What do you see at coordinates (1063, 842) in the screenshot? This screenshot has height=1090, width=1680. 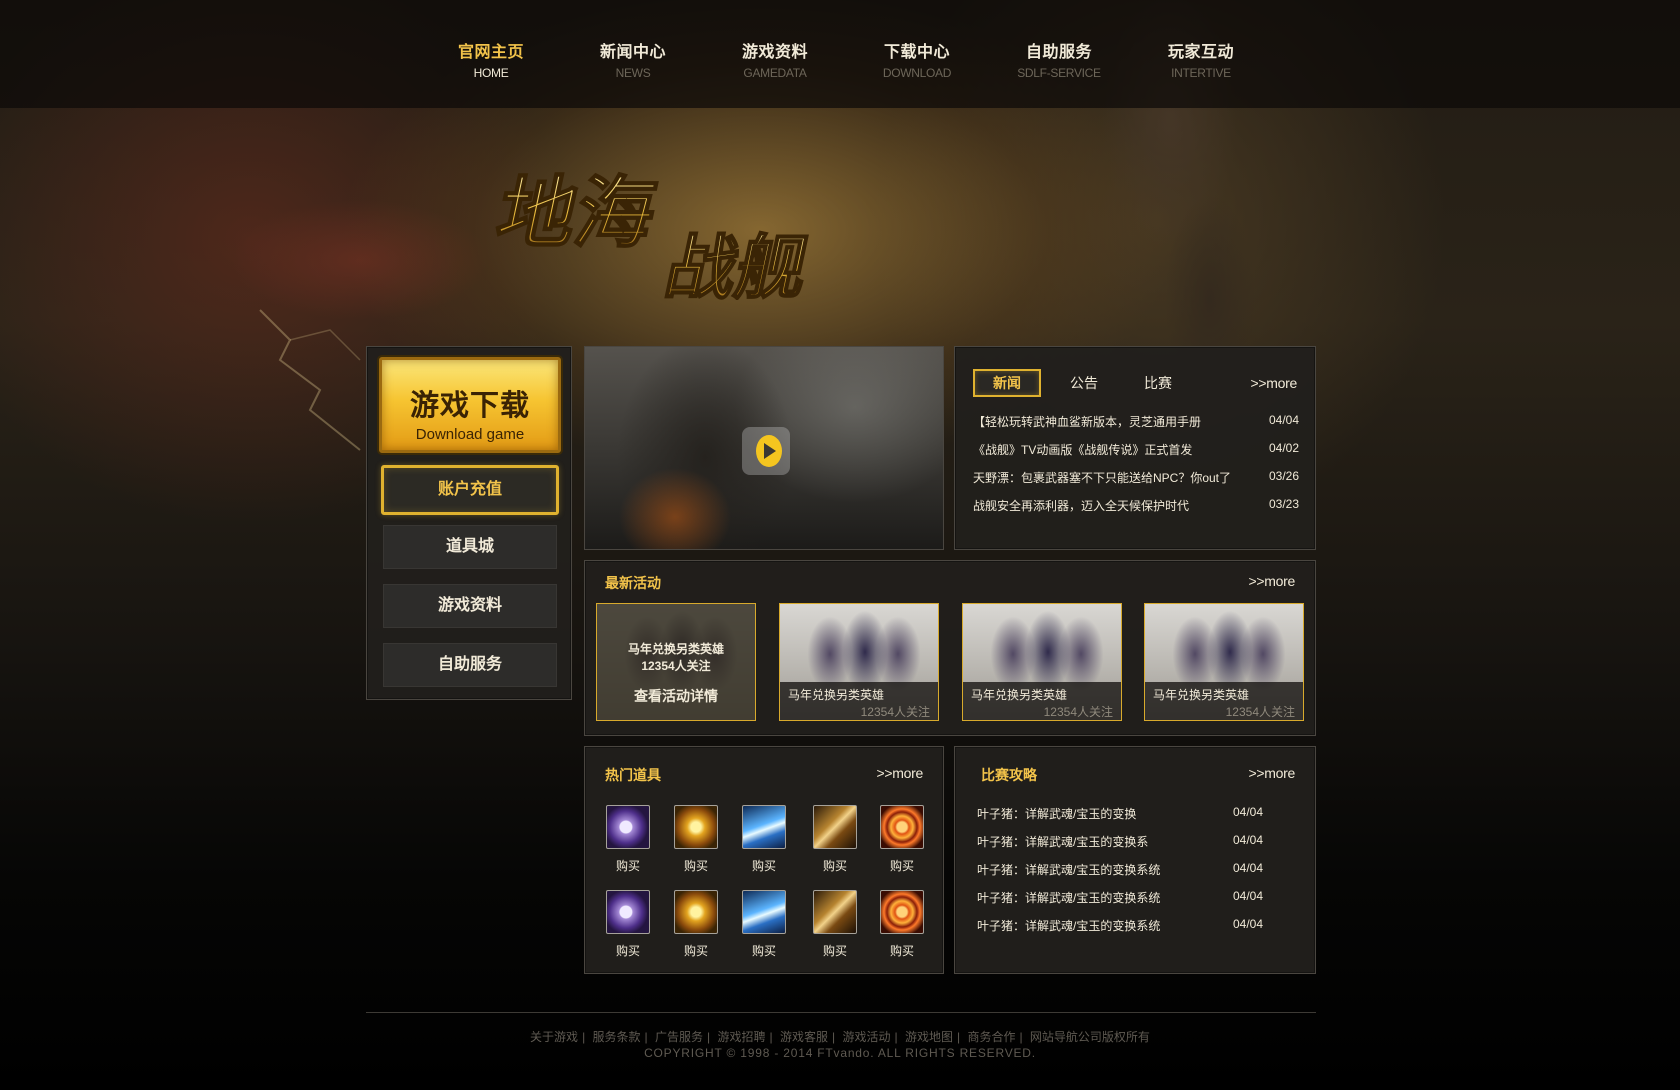 I see `guide-title: 叶子猪：详解武魂/宝玉的变换系` at bounding box center [1063, 842].